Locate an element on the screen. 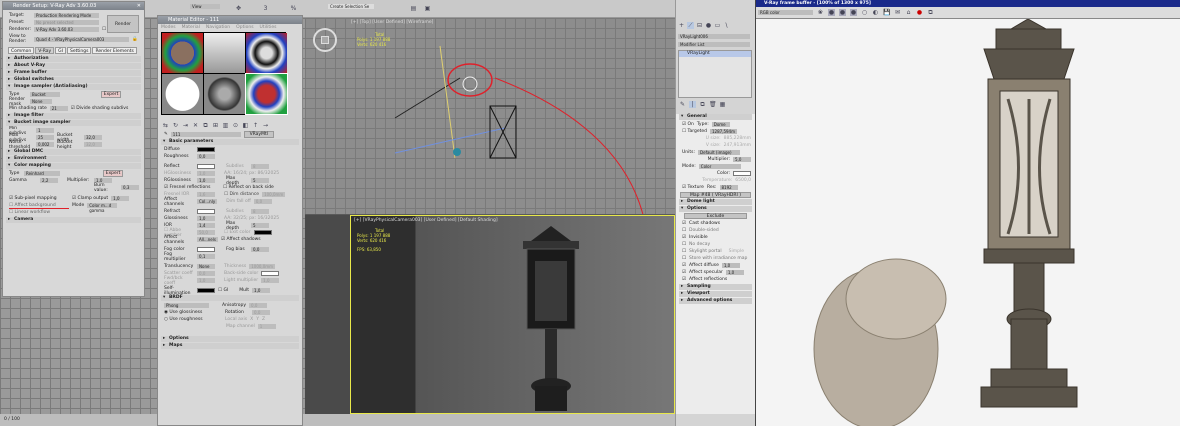  burn-value-spinner: 0,3 is located at coordinates (130, 187).